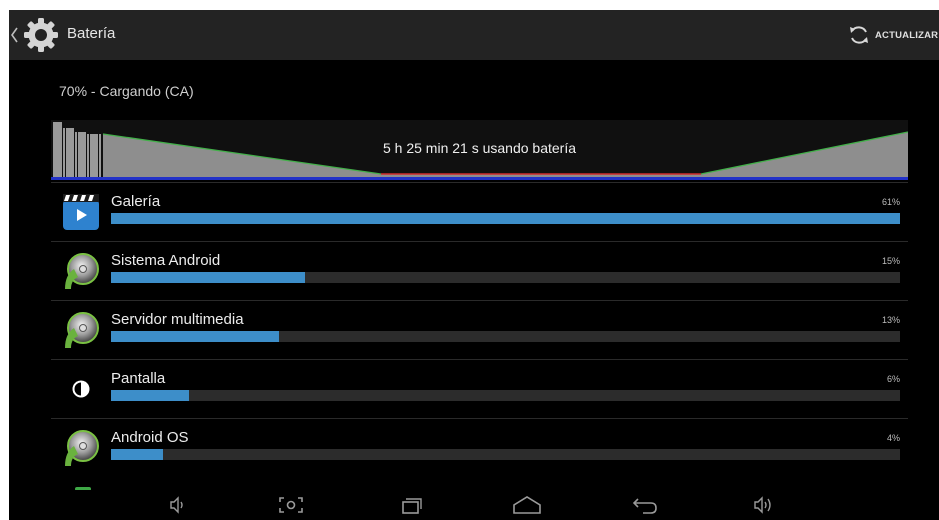  I want to click on screenshot-icon, so click(291, 505).